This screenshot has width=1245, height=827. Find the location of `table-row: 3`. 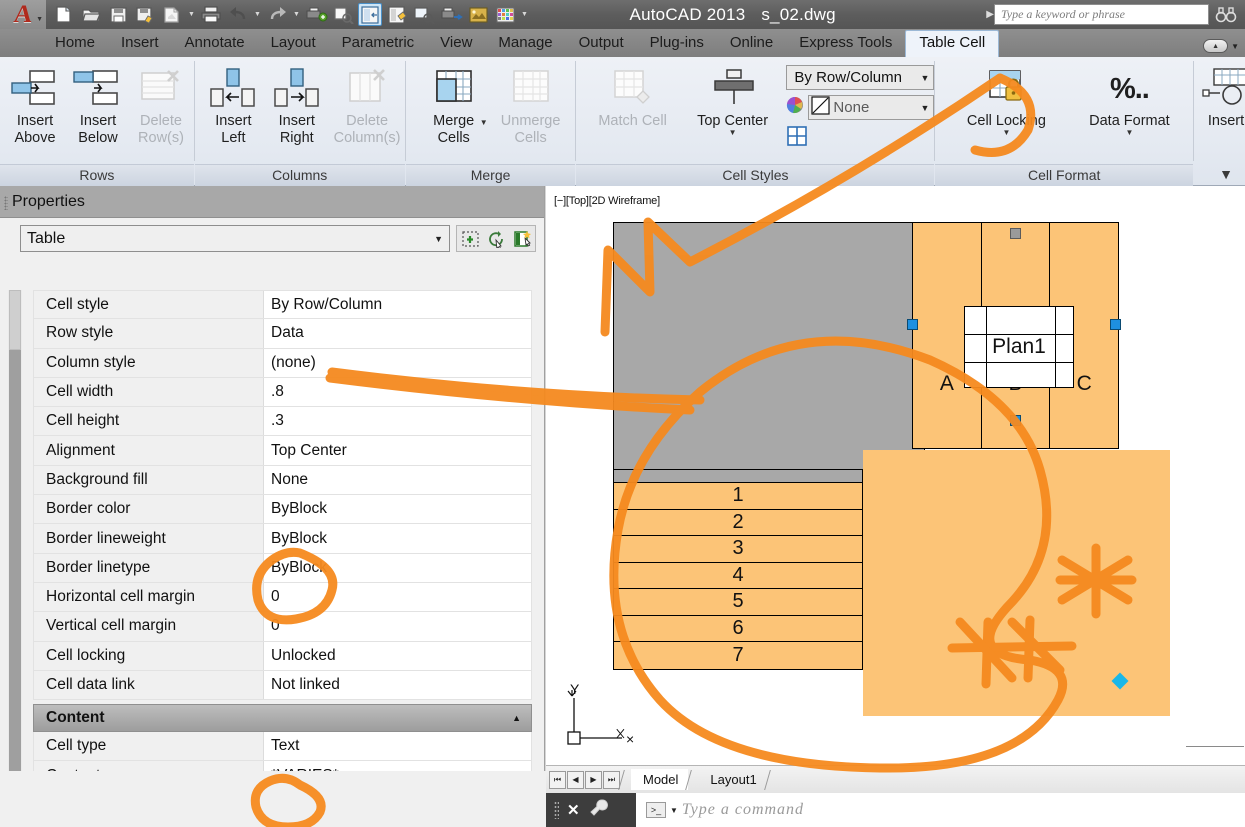

table-row: 3 is located at coordinates (738, 549).